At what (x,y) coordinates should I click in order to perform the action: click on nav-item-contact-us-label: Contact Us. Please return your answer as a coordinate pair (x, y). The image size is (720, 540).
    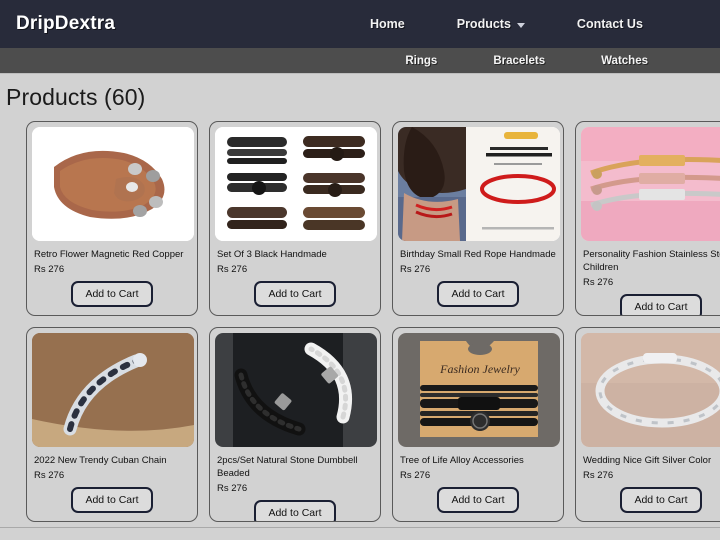
    Looking at the image, I should click on (609, 24).